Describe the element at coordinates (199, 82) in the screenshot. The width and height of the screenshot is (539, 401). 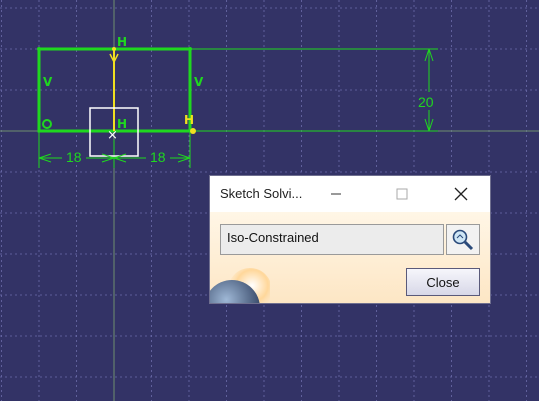
I see `constraint-vertical-right: V` at that location.